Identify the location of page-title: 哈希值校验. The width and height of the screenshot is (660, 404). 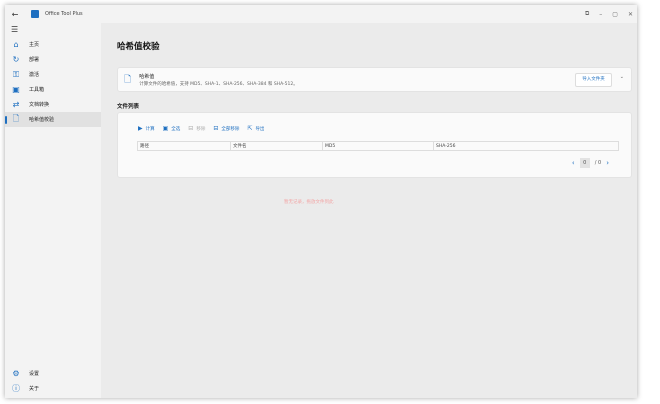
(138, 47).